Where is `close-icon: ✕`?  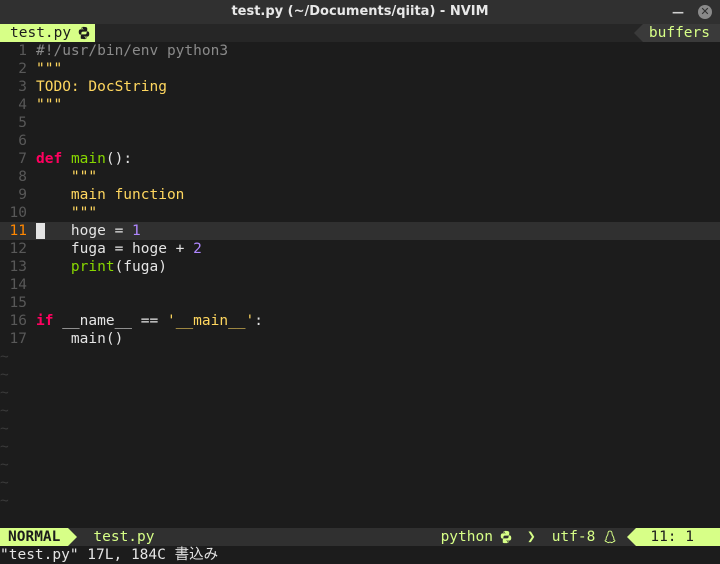
close-icon: ✕ is located at coordinates (705, 12).